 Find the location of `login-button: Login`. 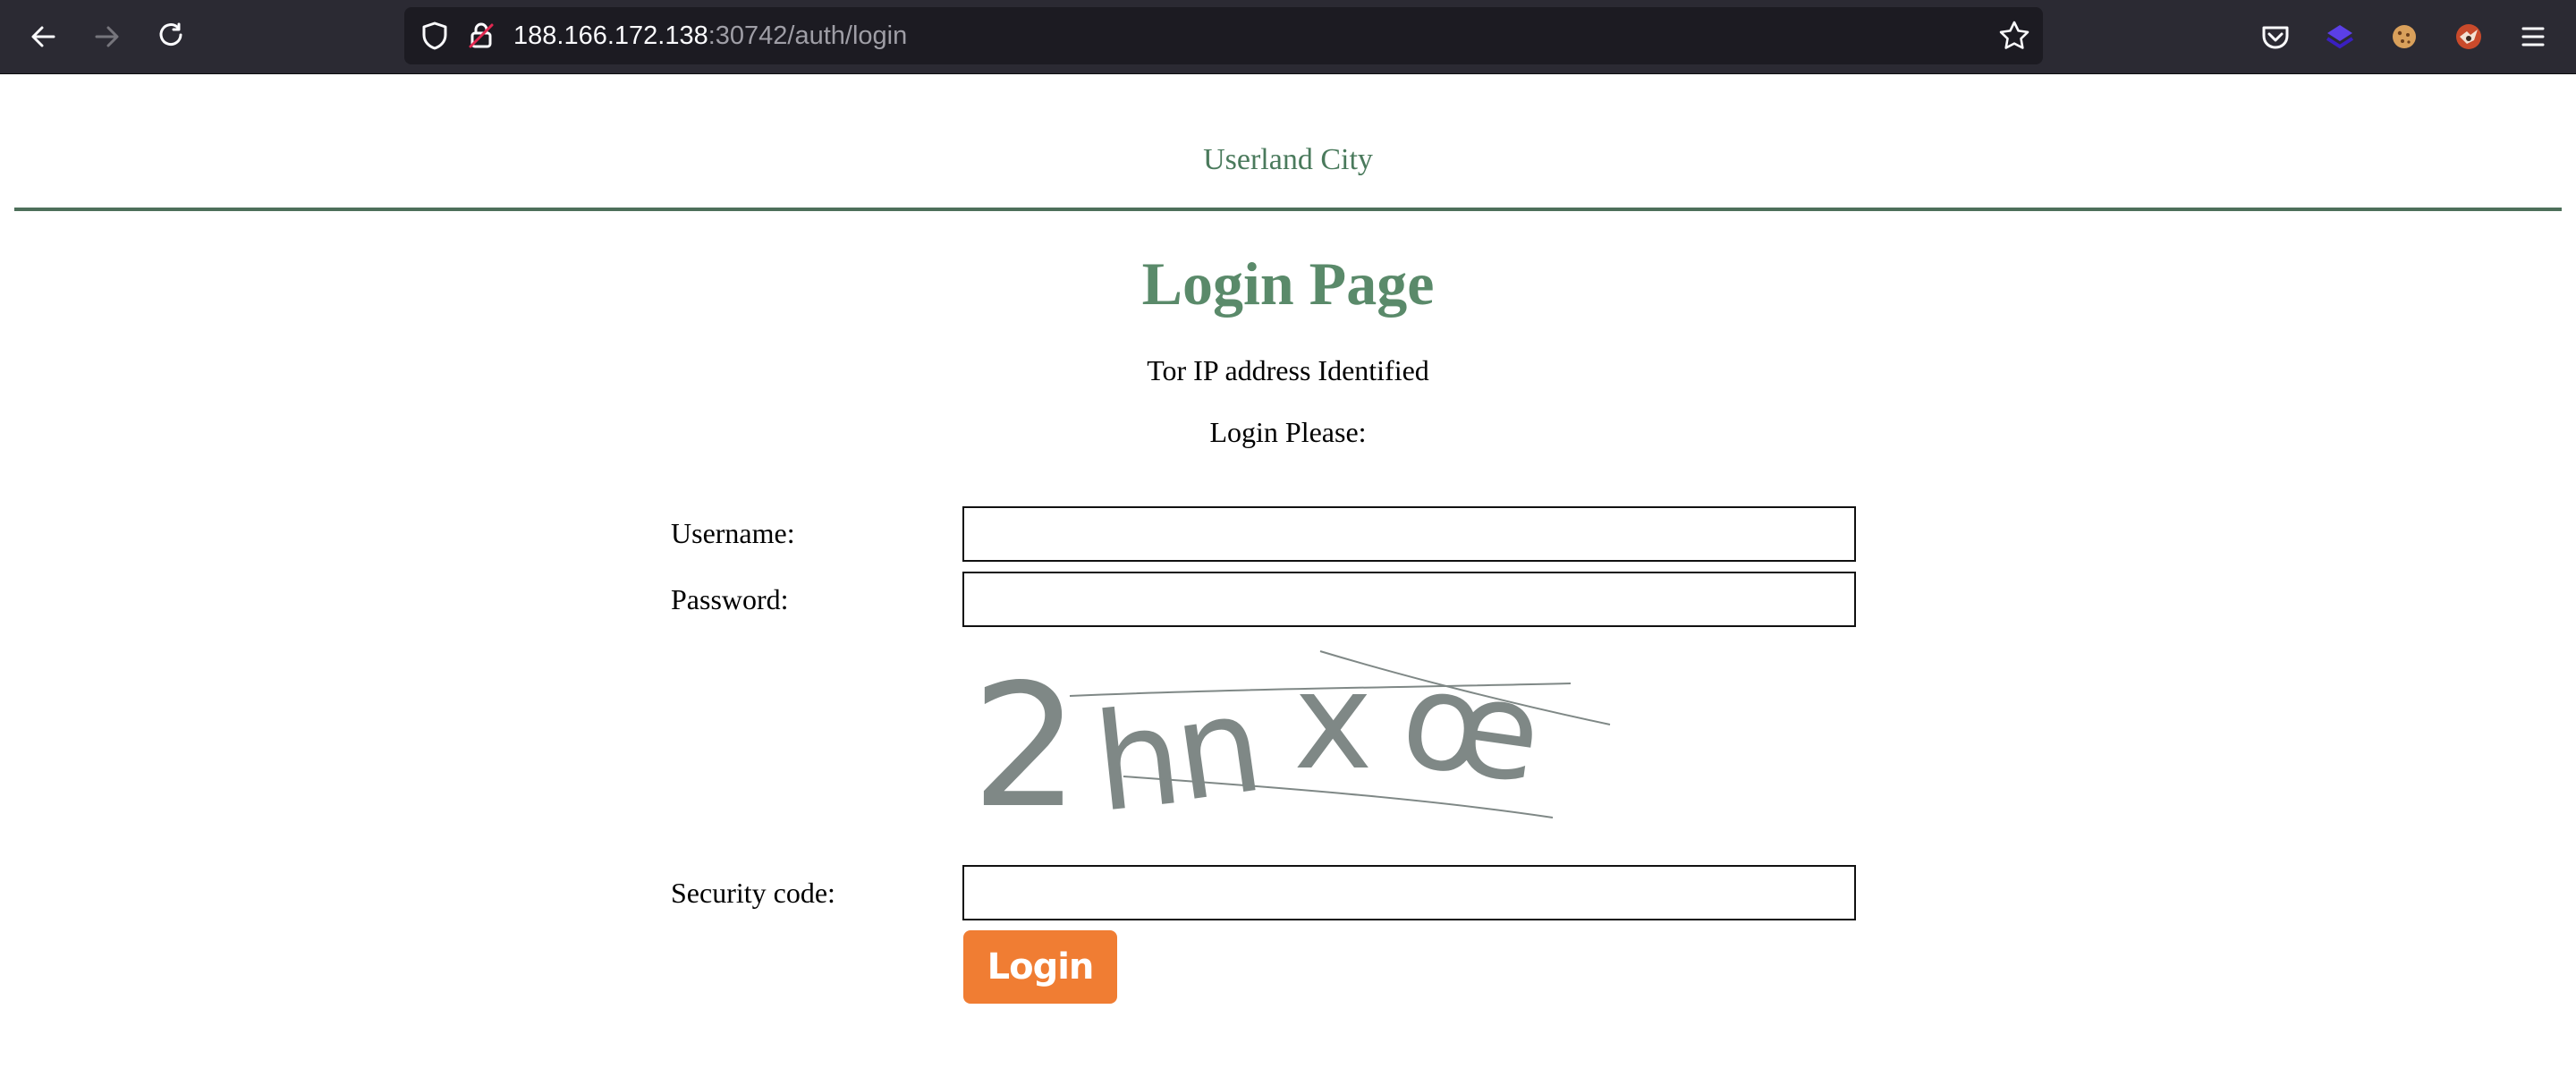

login-button: Login is located at coordinates (1040, 967).